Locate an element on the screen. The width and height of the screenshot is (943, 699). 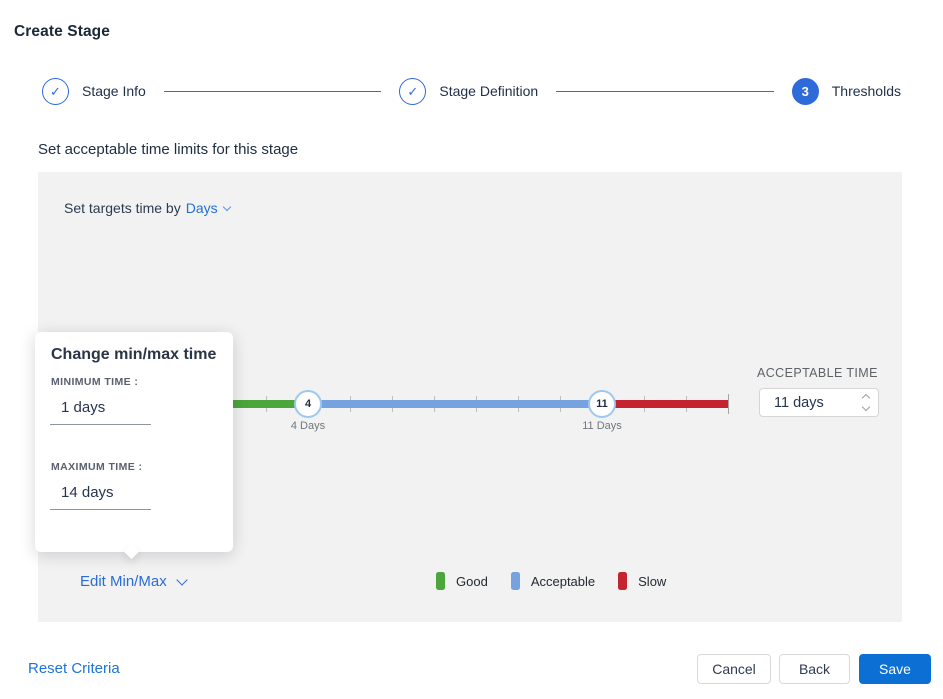
minimum-time-label: MINIMUM TIME : is located at coordinates (95, 382).